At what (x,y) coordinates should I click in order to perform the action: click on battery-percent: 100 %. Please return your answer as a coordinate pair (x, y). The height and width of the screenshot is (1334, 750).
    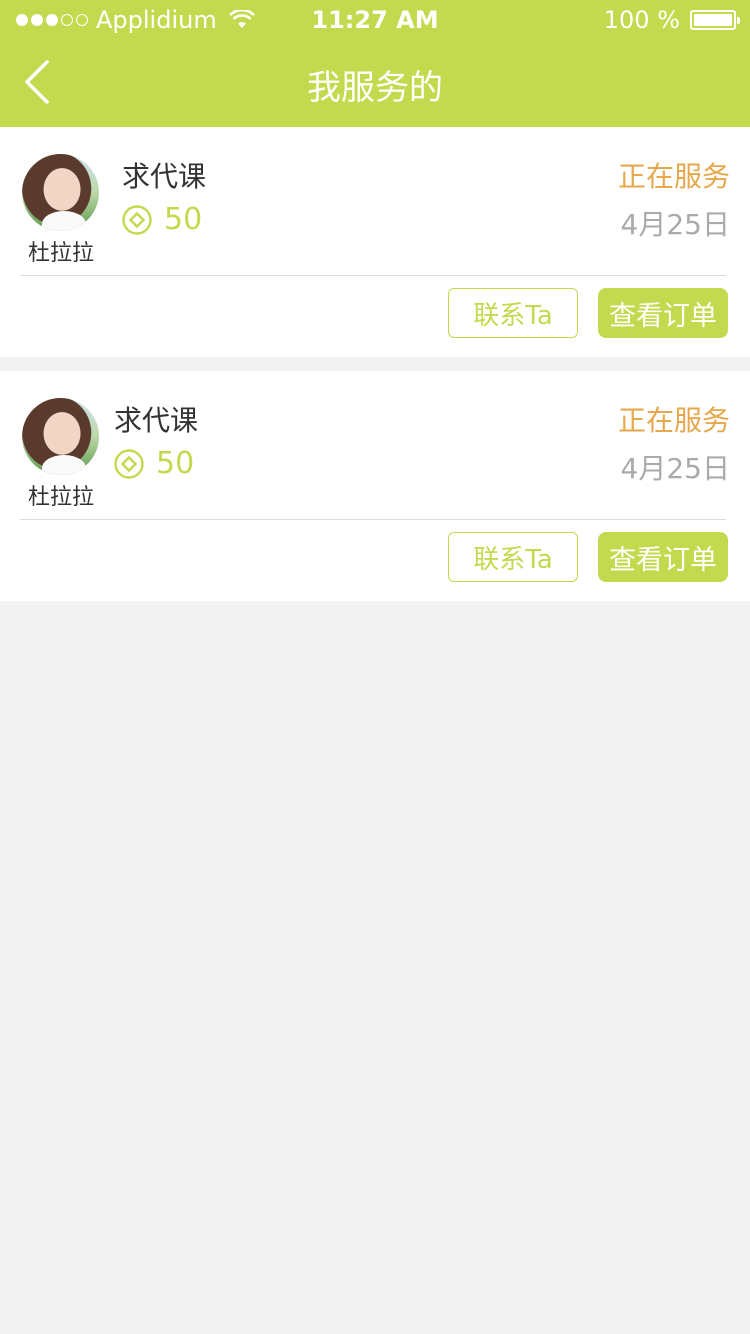
    Looking at the image, I should click on (641, 20).